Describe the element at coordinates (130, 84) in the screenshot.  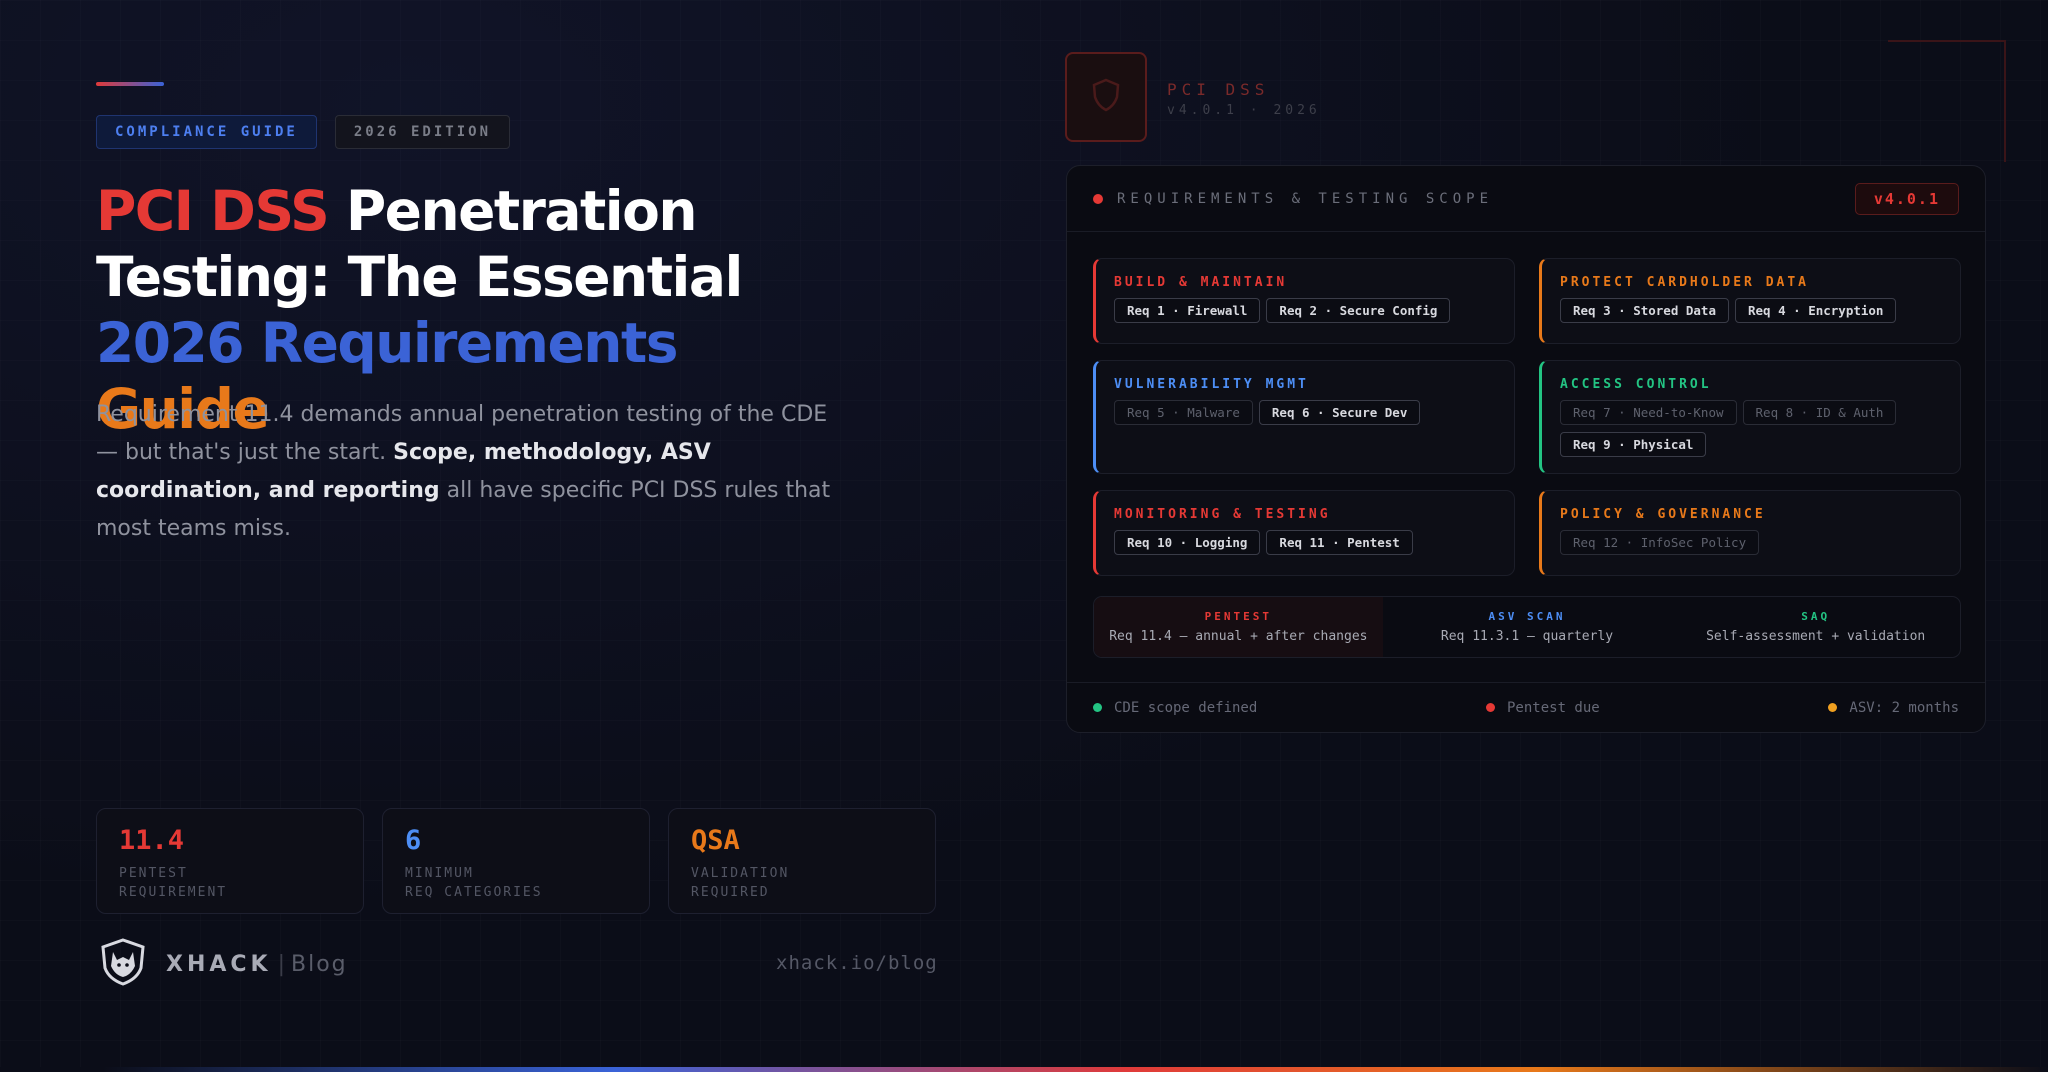
I see `accent-line` at that location.